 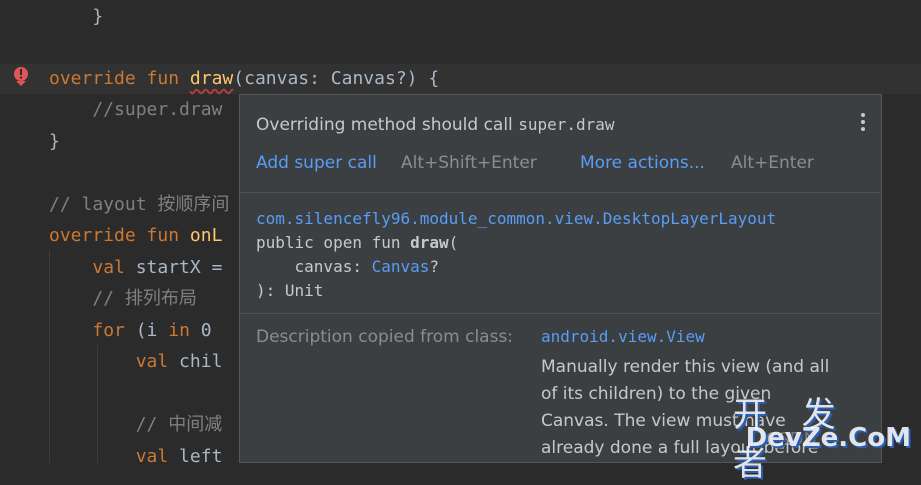 What do you see at coordinates (146, 330) in the screenshot?
I see `code-token: (i` at bounding box center [146, 330].